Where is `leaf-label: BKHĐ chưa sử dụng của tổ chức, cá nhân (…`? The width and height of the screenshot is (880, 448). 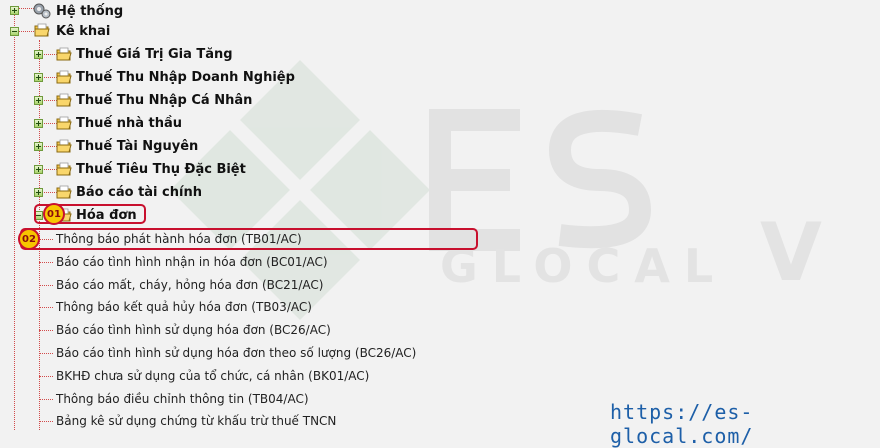 leaf-label: BKHĐ chưa sử dụng của tổ chức, cá nhân (… is located at coordinates (213, 376).